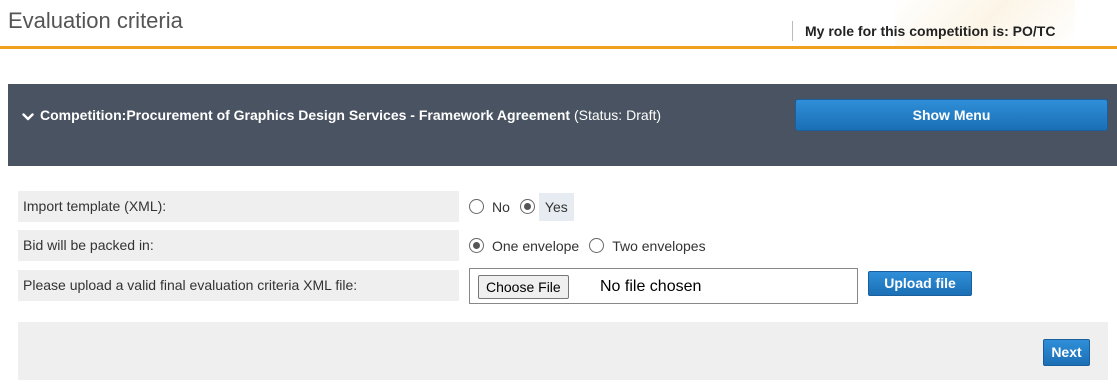 Image resolution: width=1117 pixels, height=389 pixels. What do you see at coordinates (238, 245) in the screenshot?
I see `bid-packing-label: Bid will be packed in:` at bounding box center [238, 245].